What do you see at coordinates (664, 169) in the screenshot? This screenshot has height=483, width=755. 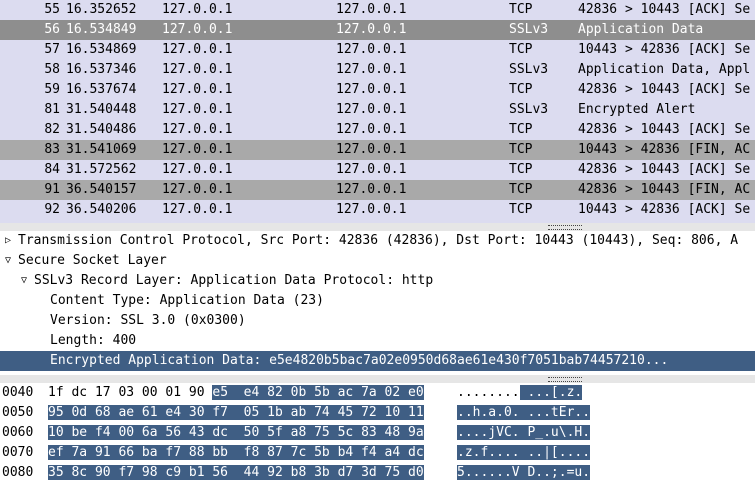 I see `packet-info: 42836 > 10443 [ACK] Se` at bounding box center [664, 169].